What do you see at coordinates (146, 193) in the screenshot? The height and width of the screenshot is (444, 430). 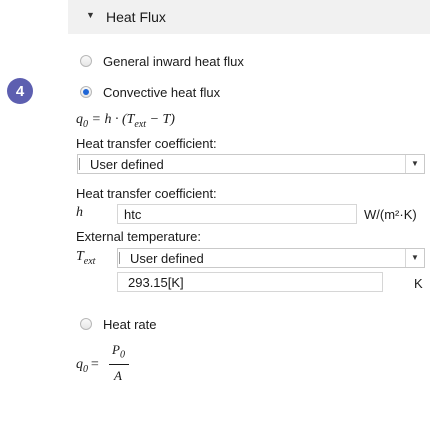 I see `htc-field-label: Heat transfer coefficient:` at bounding box center [146, 193].